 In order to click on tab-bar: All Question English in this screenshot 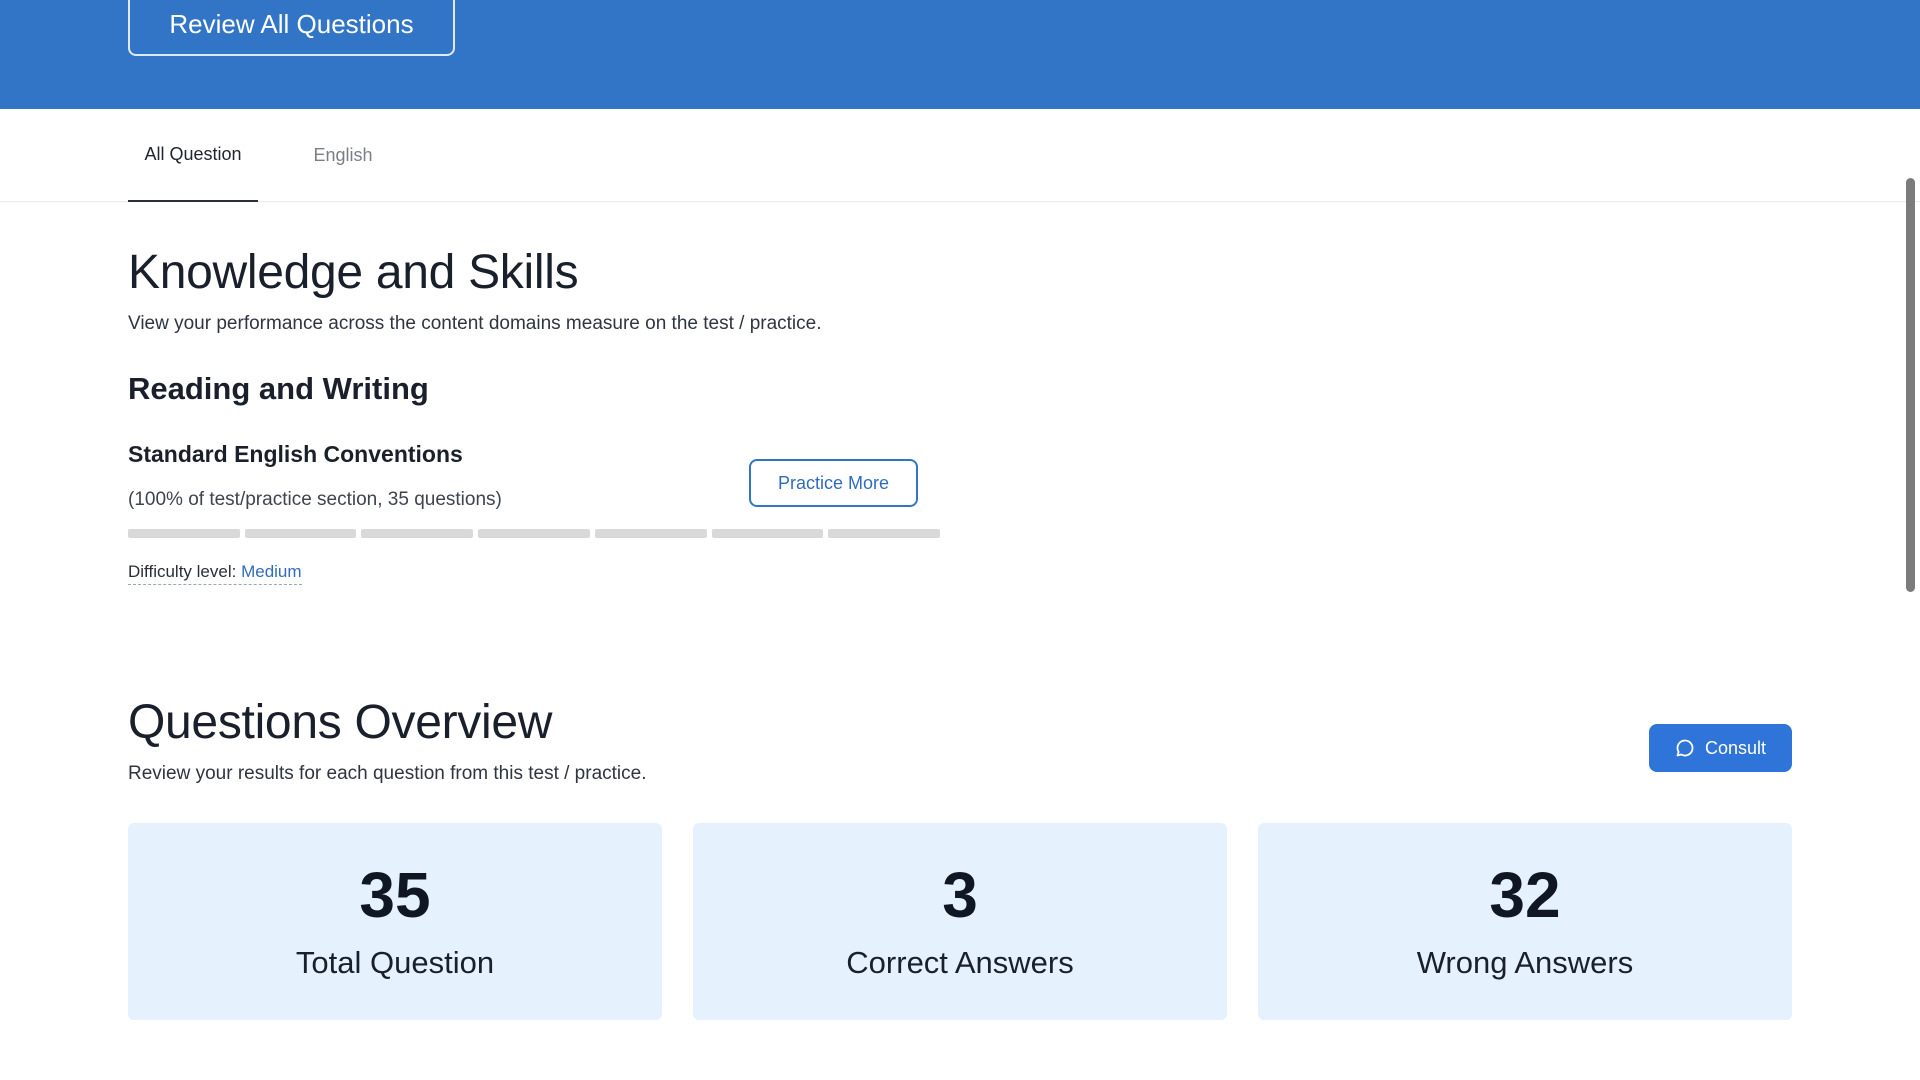, I will do `click(960, 155)`.